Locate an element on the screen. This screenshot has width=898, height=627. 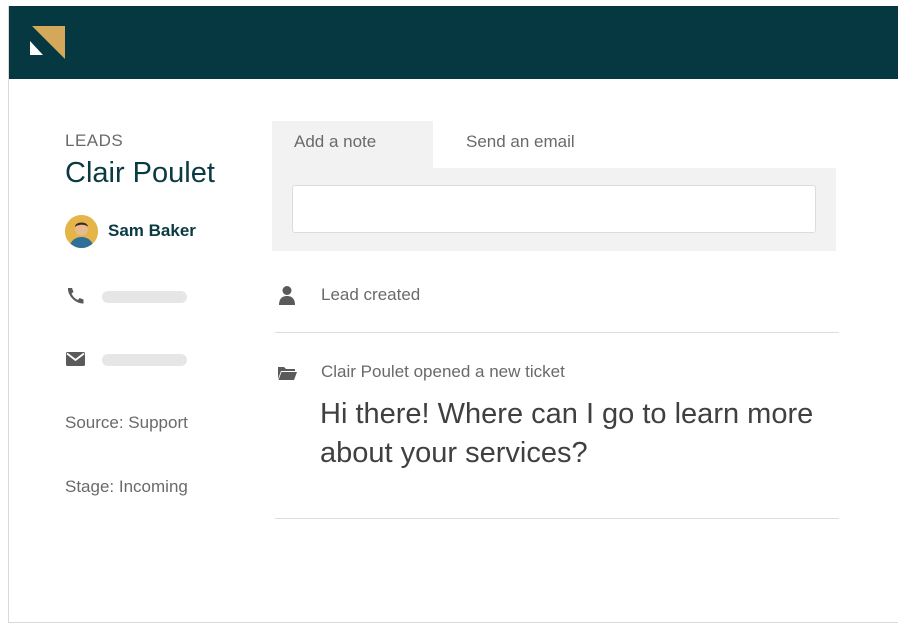
email-placeholder is located at coordinates (144, 360).